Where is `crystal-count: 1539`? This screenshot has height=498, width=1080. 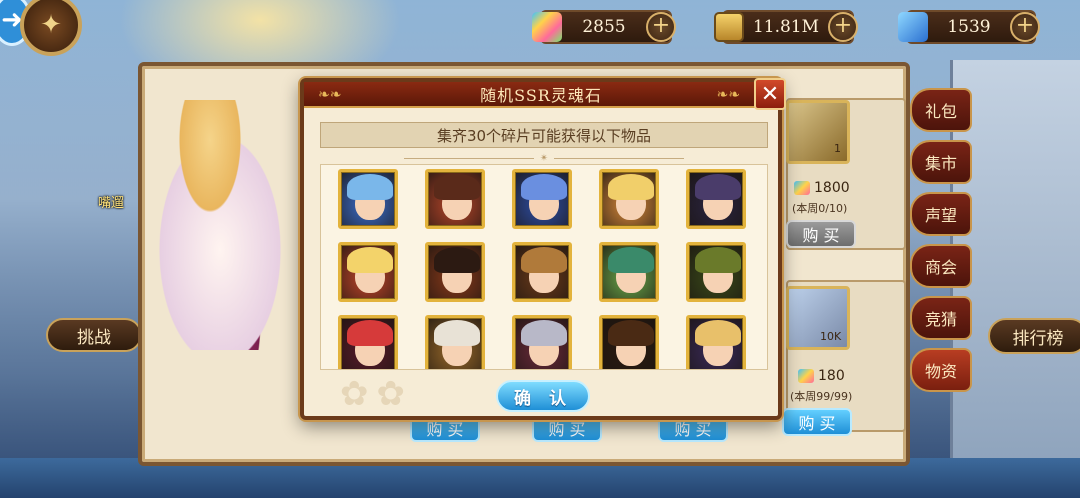 crystal-count: 1539 is located at coordinates (969, 27).